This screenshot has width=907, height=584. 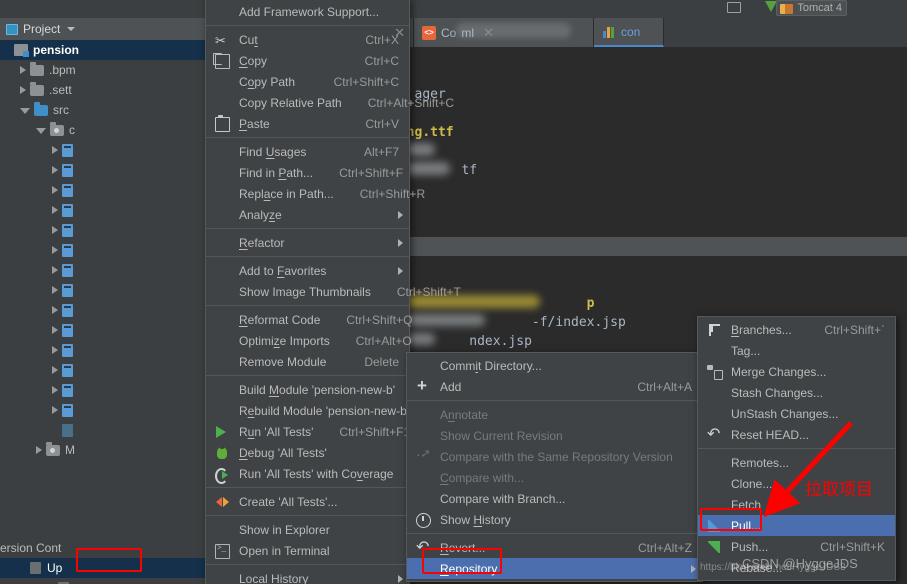 I want to click on menu-item-compare-with-the-same-repository-version: Compare with the Same Repository Version, so click(x=554, y=456).